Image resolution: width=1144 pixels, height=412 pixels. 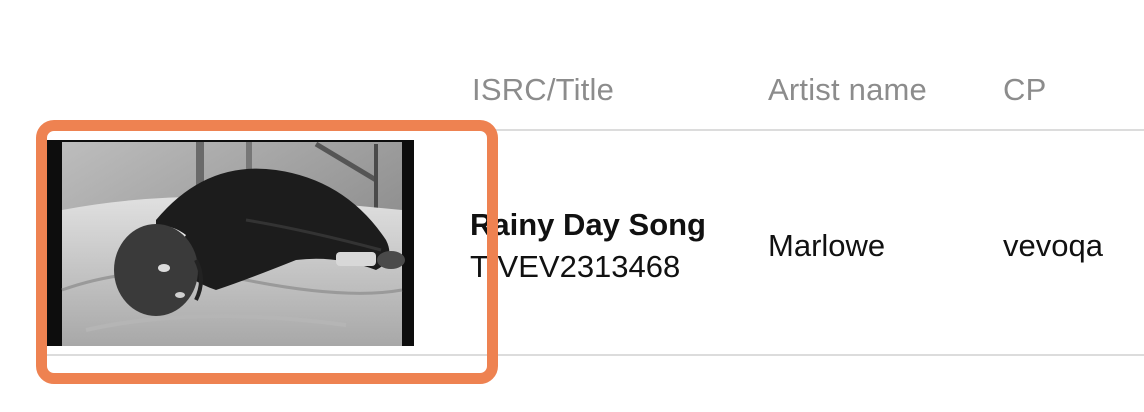 What do you see at coordinates (543, 90) in the screenshot?
I see `column-header-isrc-title: ISRC/Title` at bounding box center [543, 90].